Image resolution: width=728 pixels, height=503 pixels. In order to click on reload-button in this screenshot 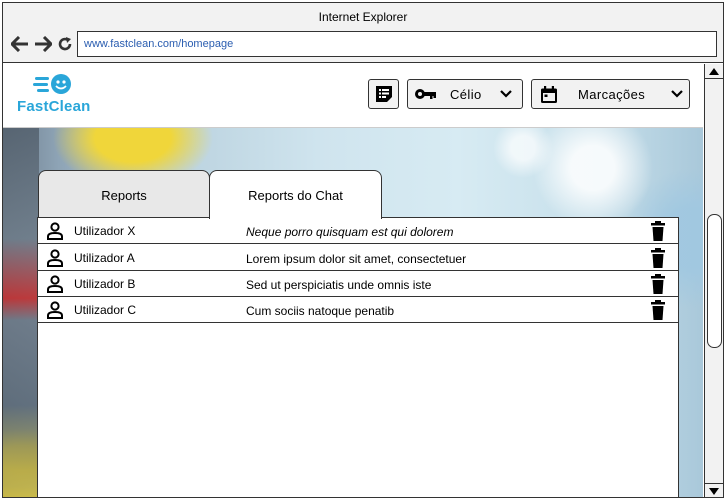, I will do `click(65, 44)`.